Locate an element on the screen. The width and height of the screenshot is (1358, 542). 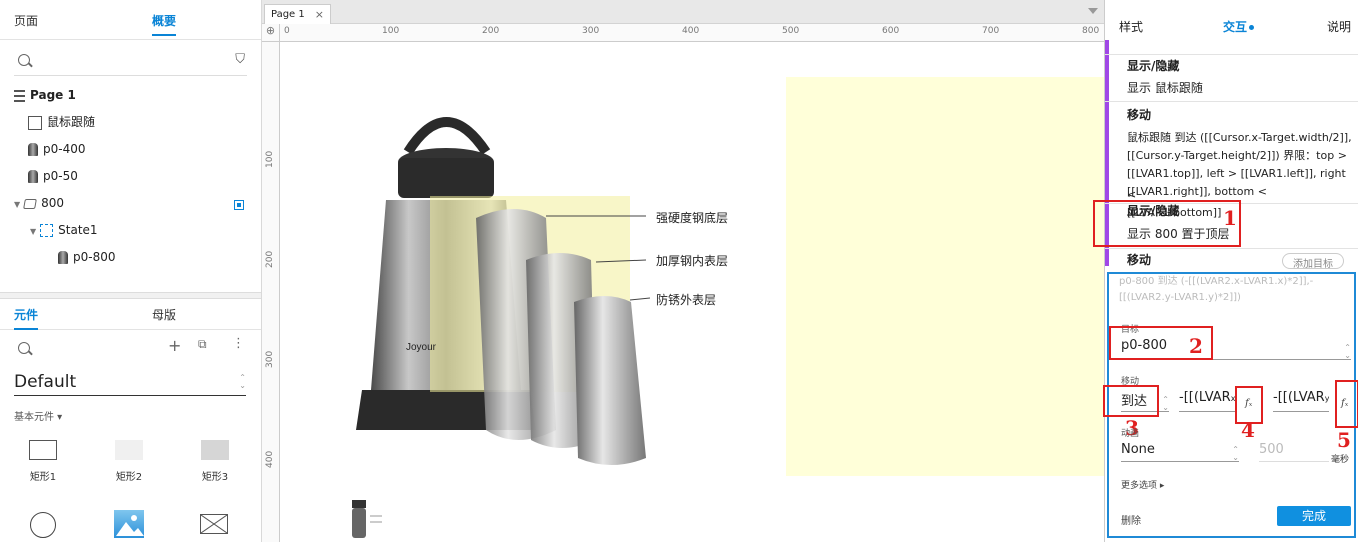
page-tabbar: Page 1 × is located at coordinates (683, 12).